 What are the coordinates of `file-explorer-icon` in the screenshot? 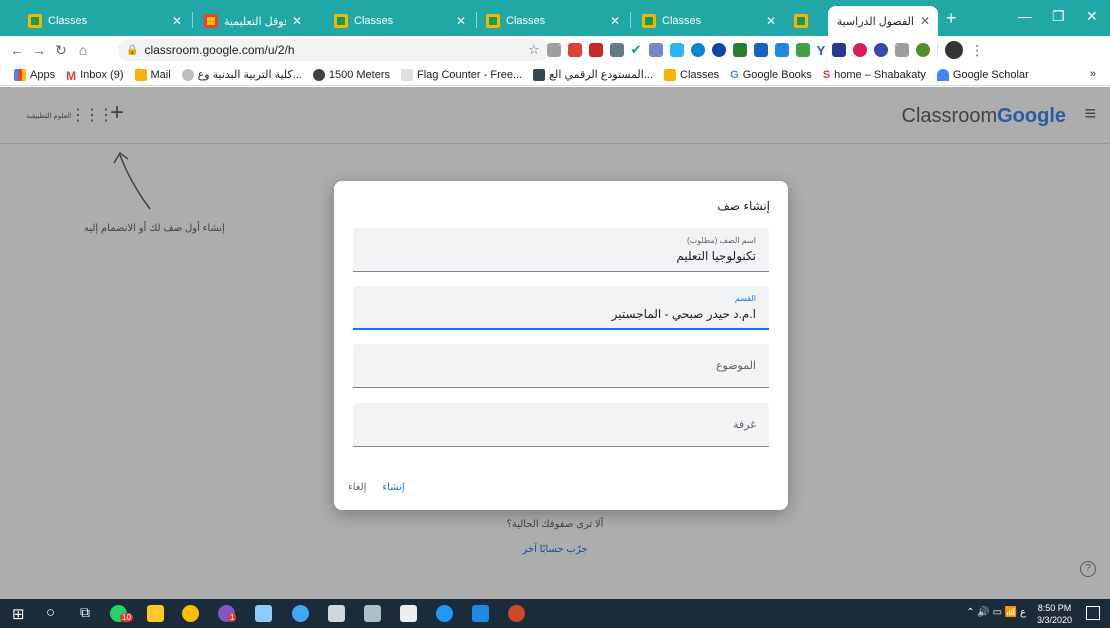 It's located at (155, 613).